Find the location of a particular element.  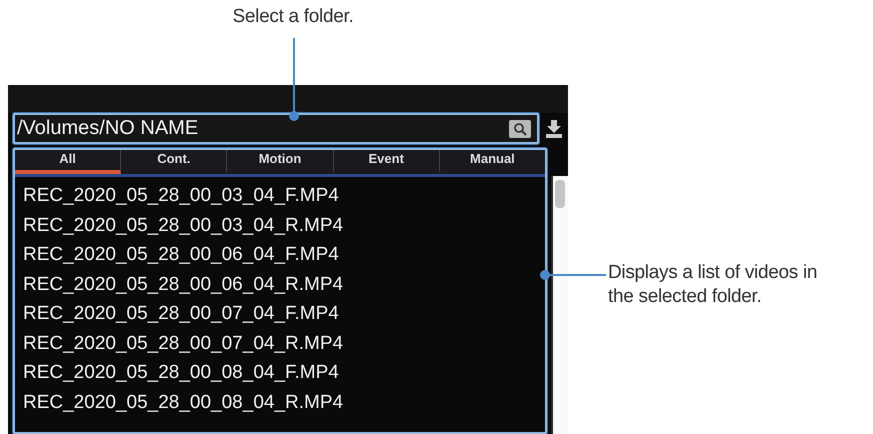

filter-tab: Manual is located at coordinates (493, 162).